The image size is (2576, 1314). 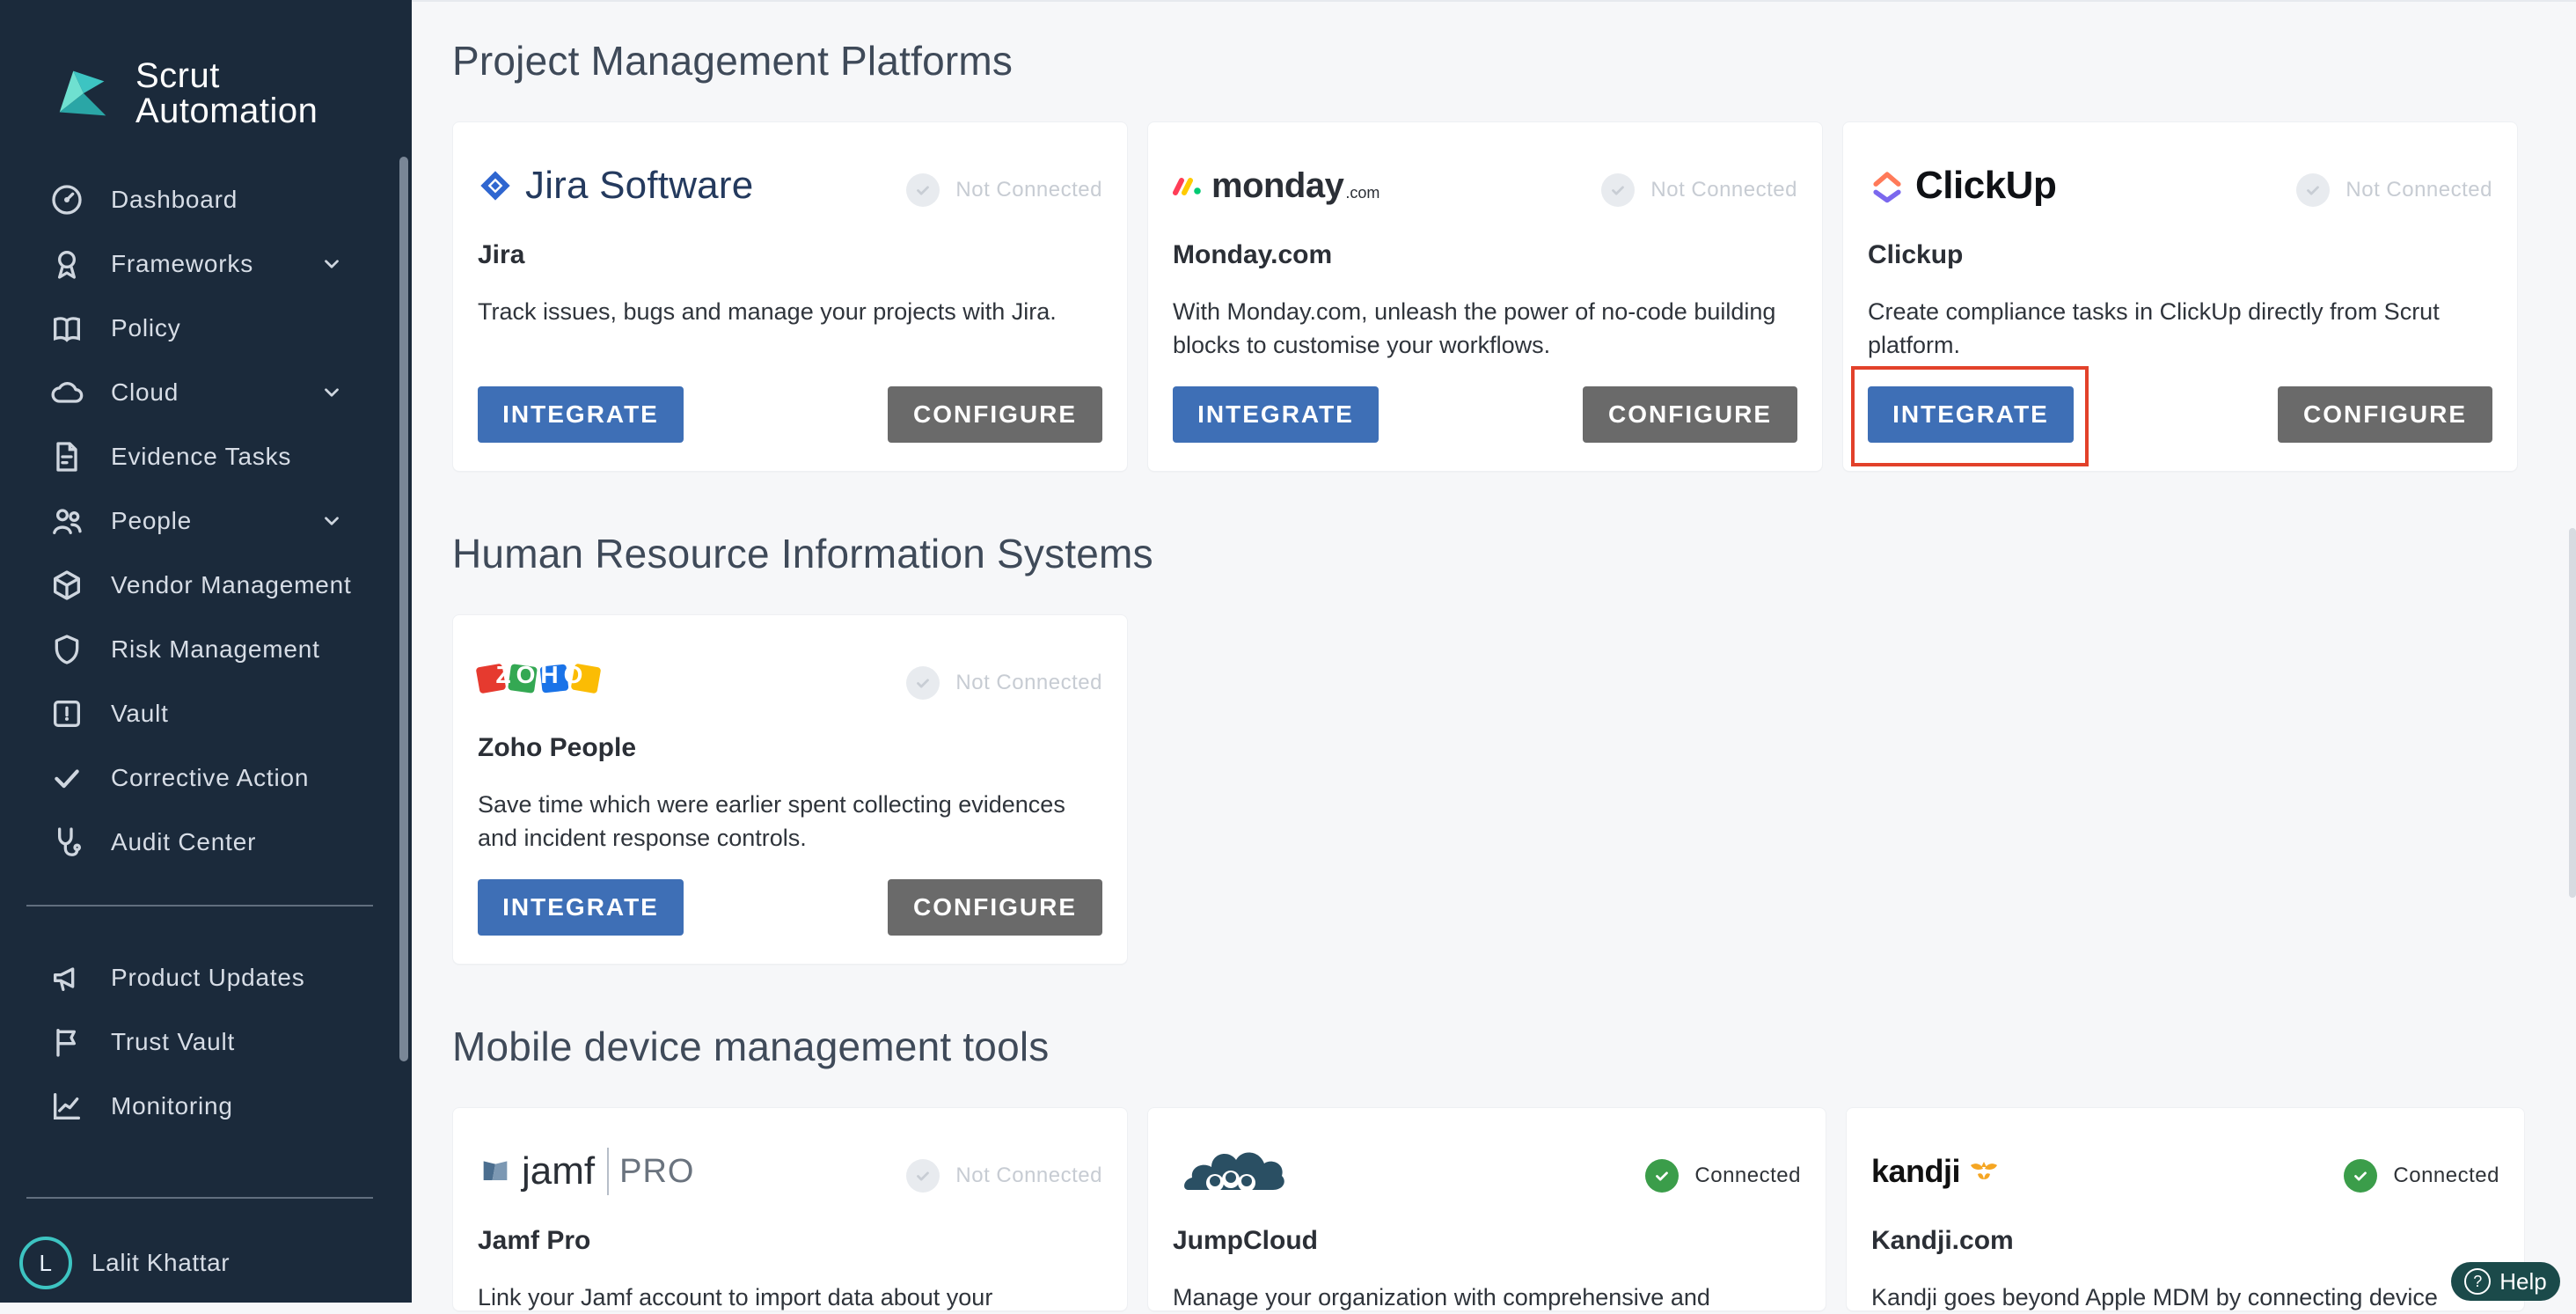 I want to click on sidebar-scrollbar, so click(x=403, y=609).